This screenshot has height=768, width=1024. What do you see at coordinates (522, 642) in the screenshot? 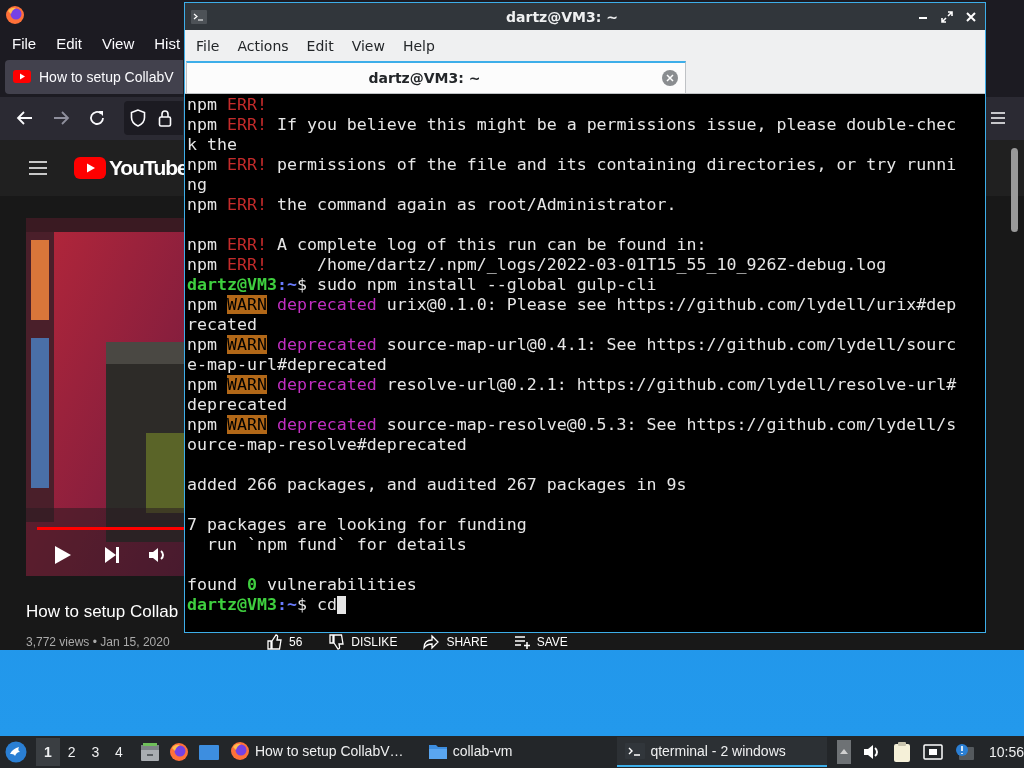
I see `playlist-add-icon` at bounding box center [522, 642].